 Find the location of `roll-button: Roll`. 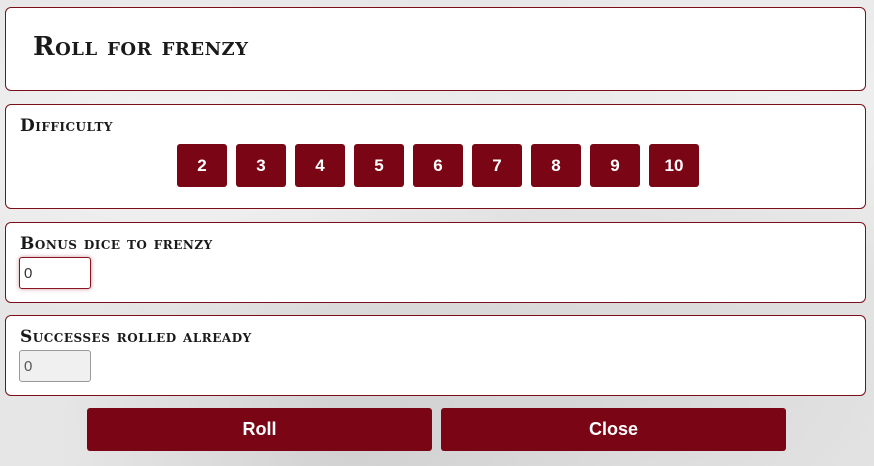

roll-button: Roll is located at coordinates (259, 429).